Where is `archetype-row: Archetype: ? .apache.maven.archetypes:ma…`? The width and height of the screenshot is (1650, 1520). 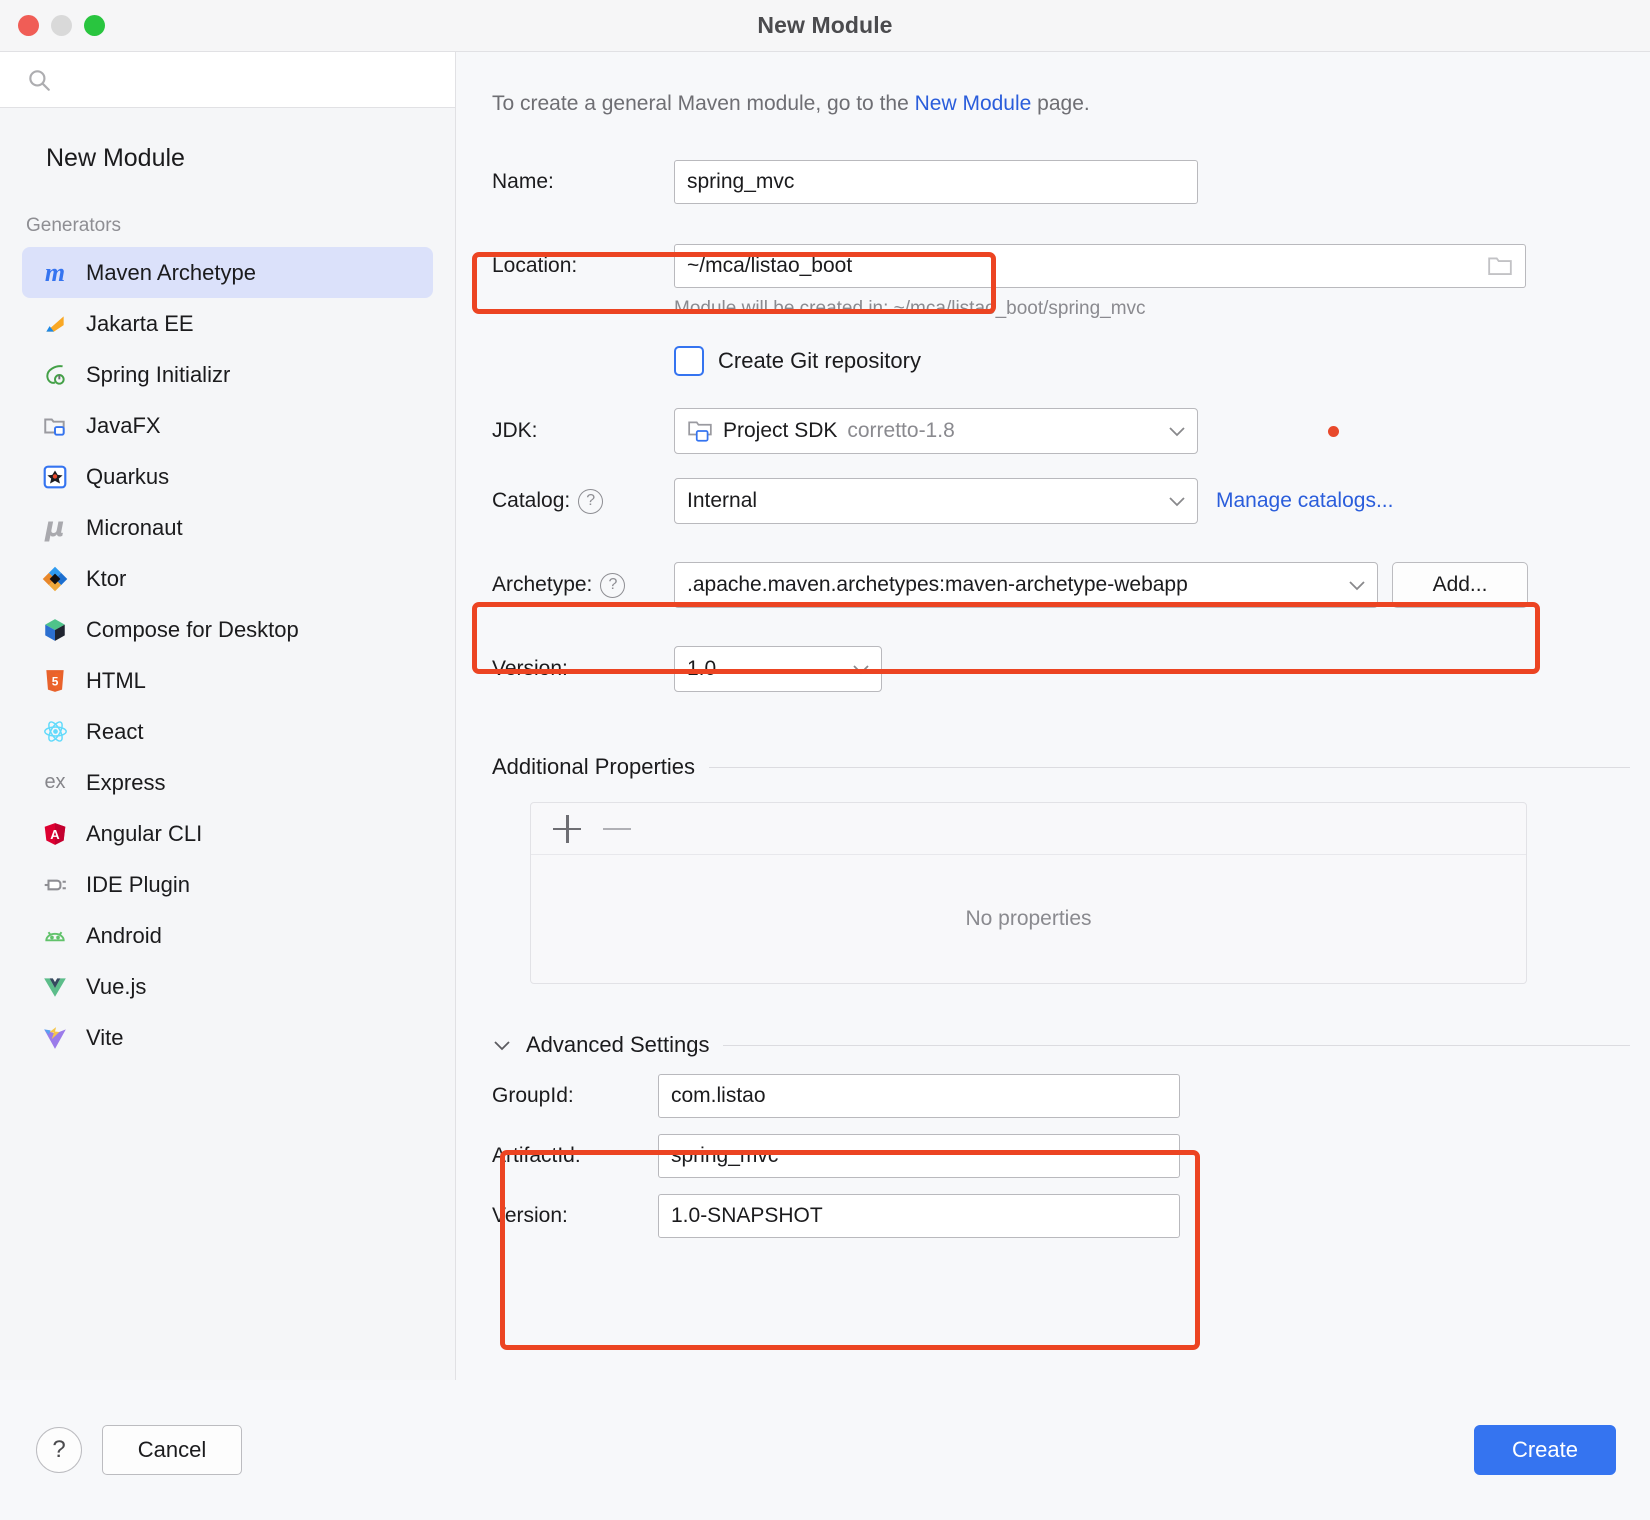 archetype-row: Archetype: ? .apache.maven.archetypes:ma… is located at coordinates (1053, 585).